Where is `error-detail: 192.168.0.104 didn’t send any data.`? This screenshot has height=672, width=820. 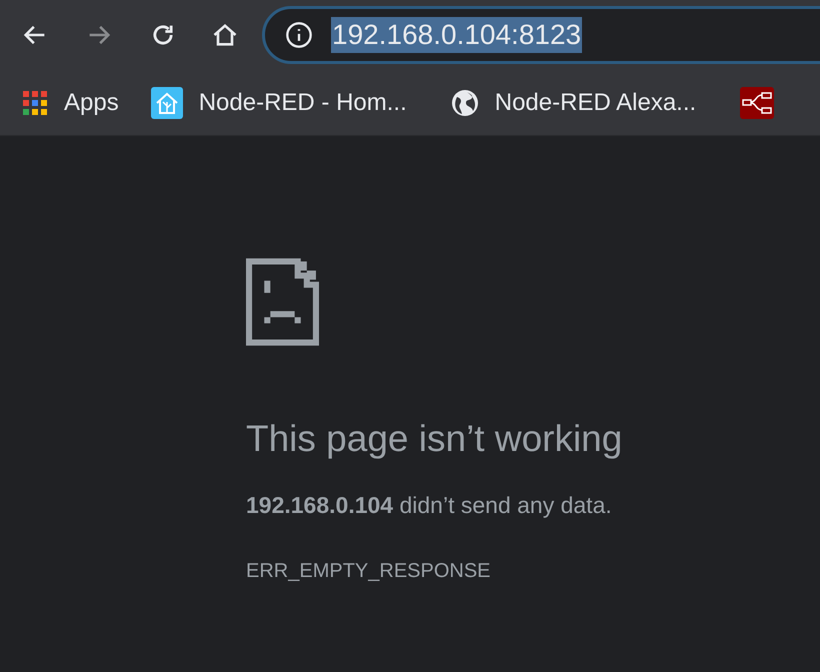
error-detail: 192.168.0.104 didn’t send any data. is located at coordinates (429, 505).